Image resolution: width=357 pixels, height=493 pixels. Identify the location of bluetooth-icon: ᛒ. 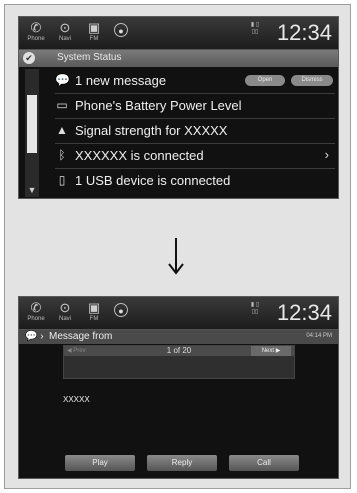
(62, 155).